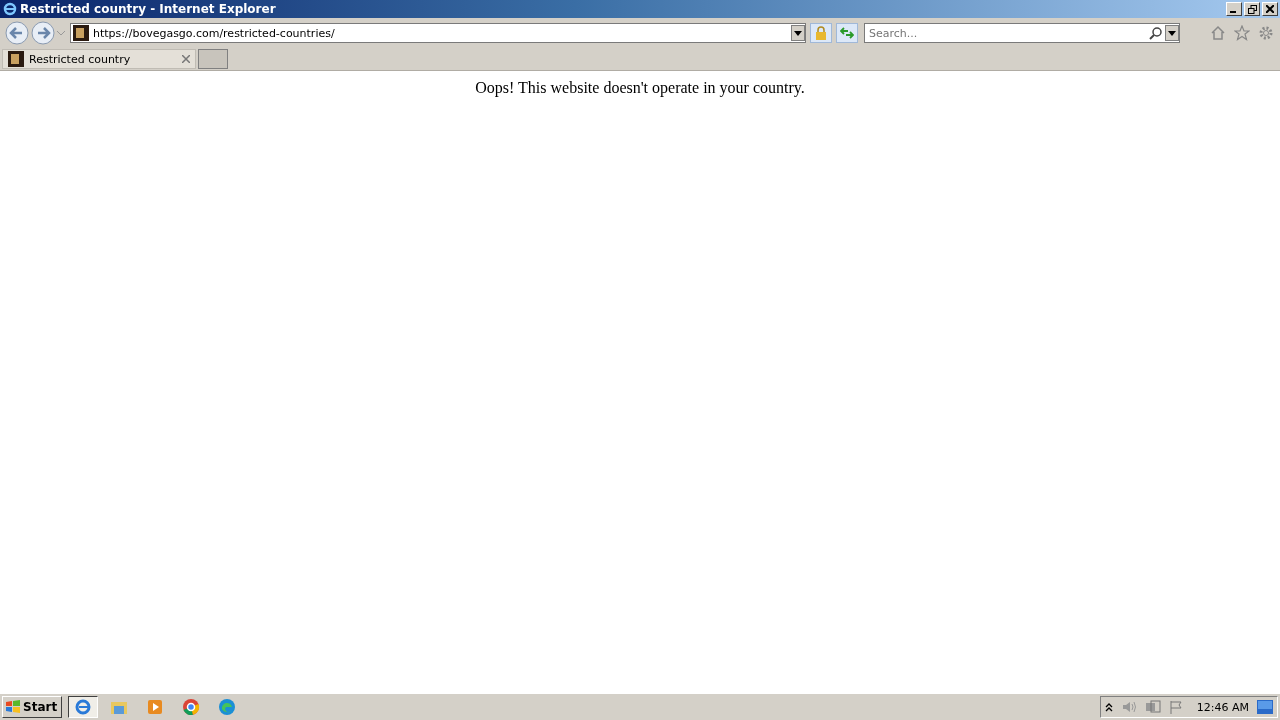 This screenshot has height=720, width=1280. I want to click on new-tab-button, so click(213, 59).